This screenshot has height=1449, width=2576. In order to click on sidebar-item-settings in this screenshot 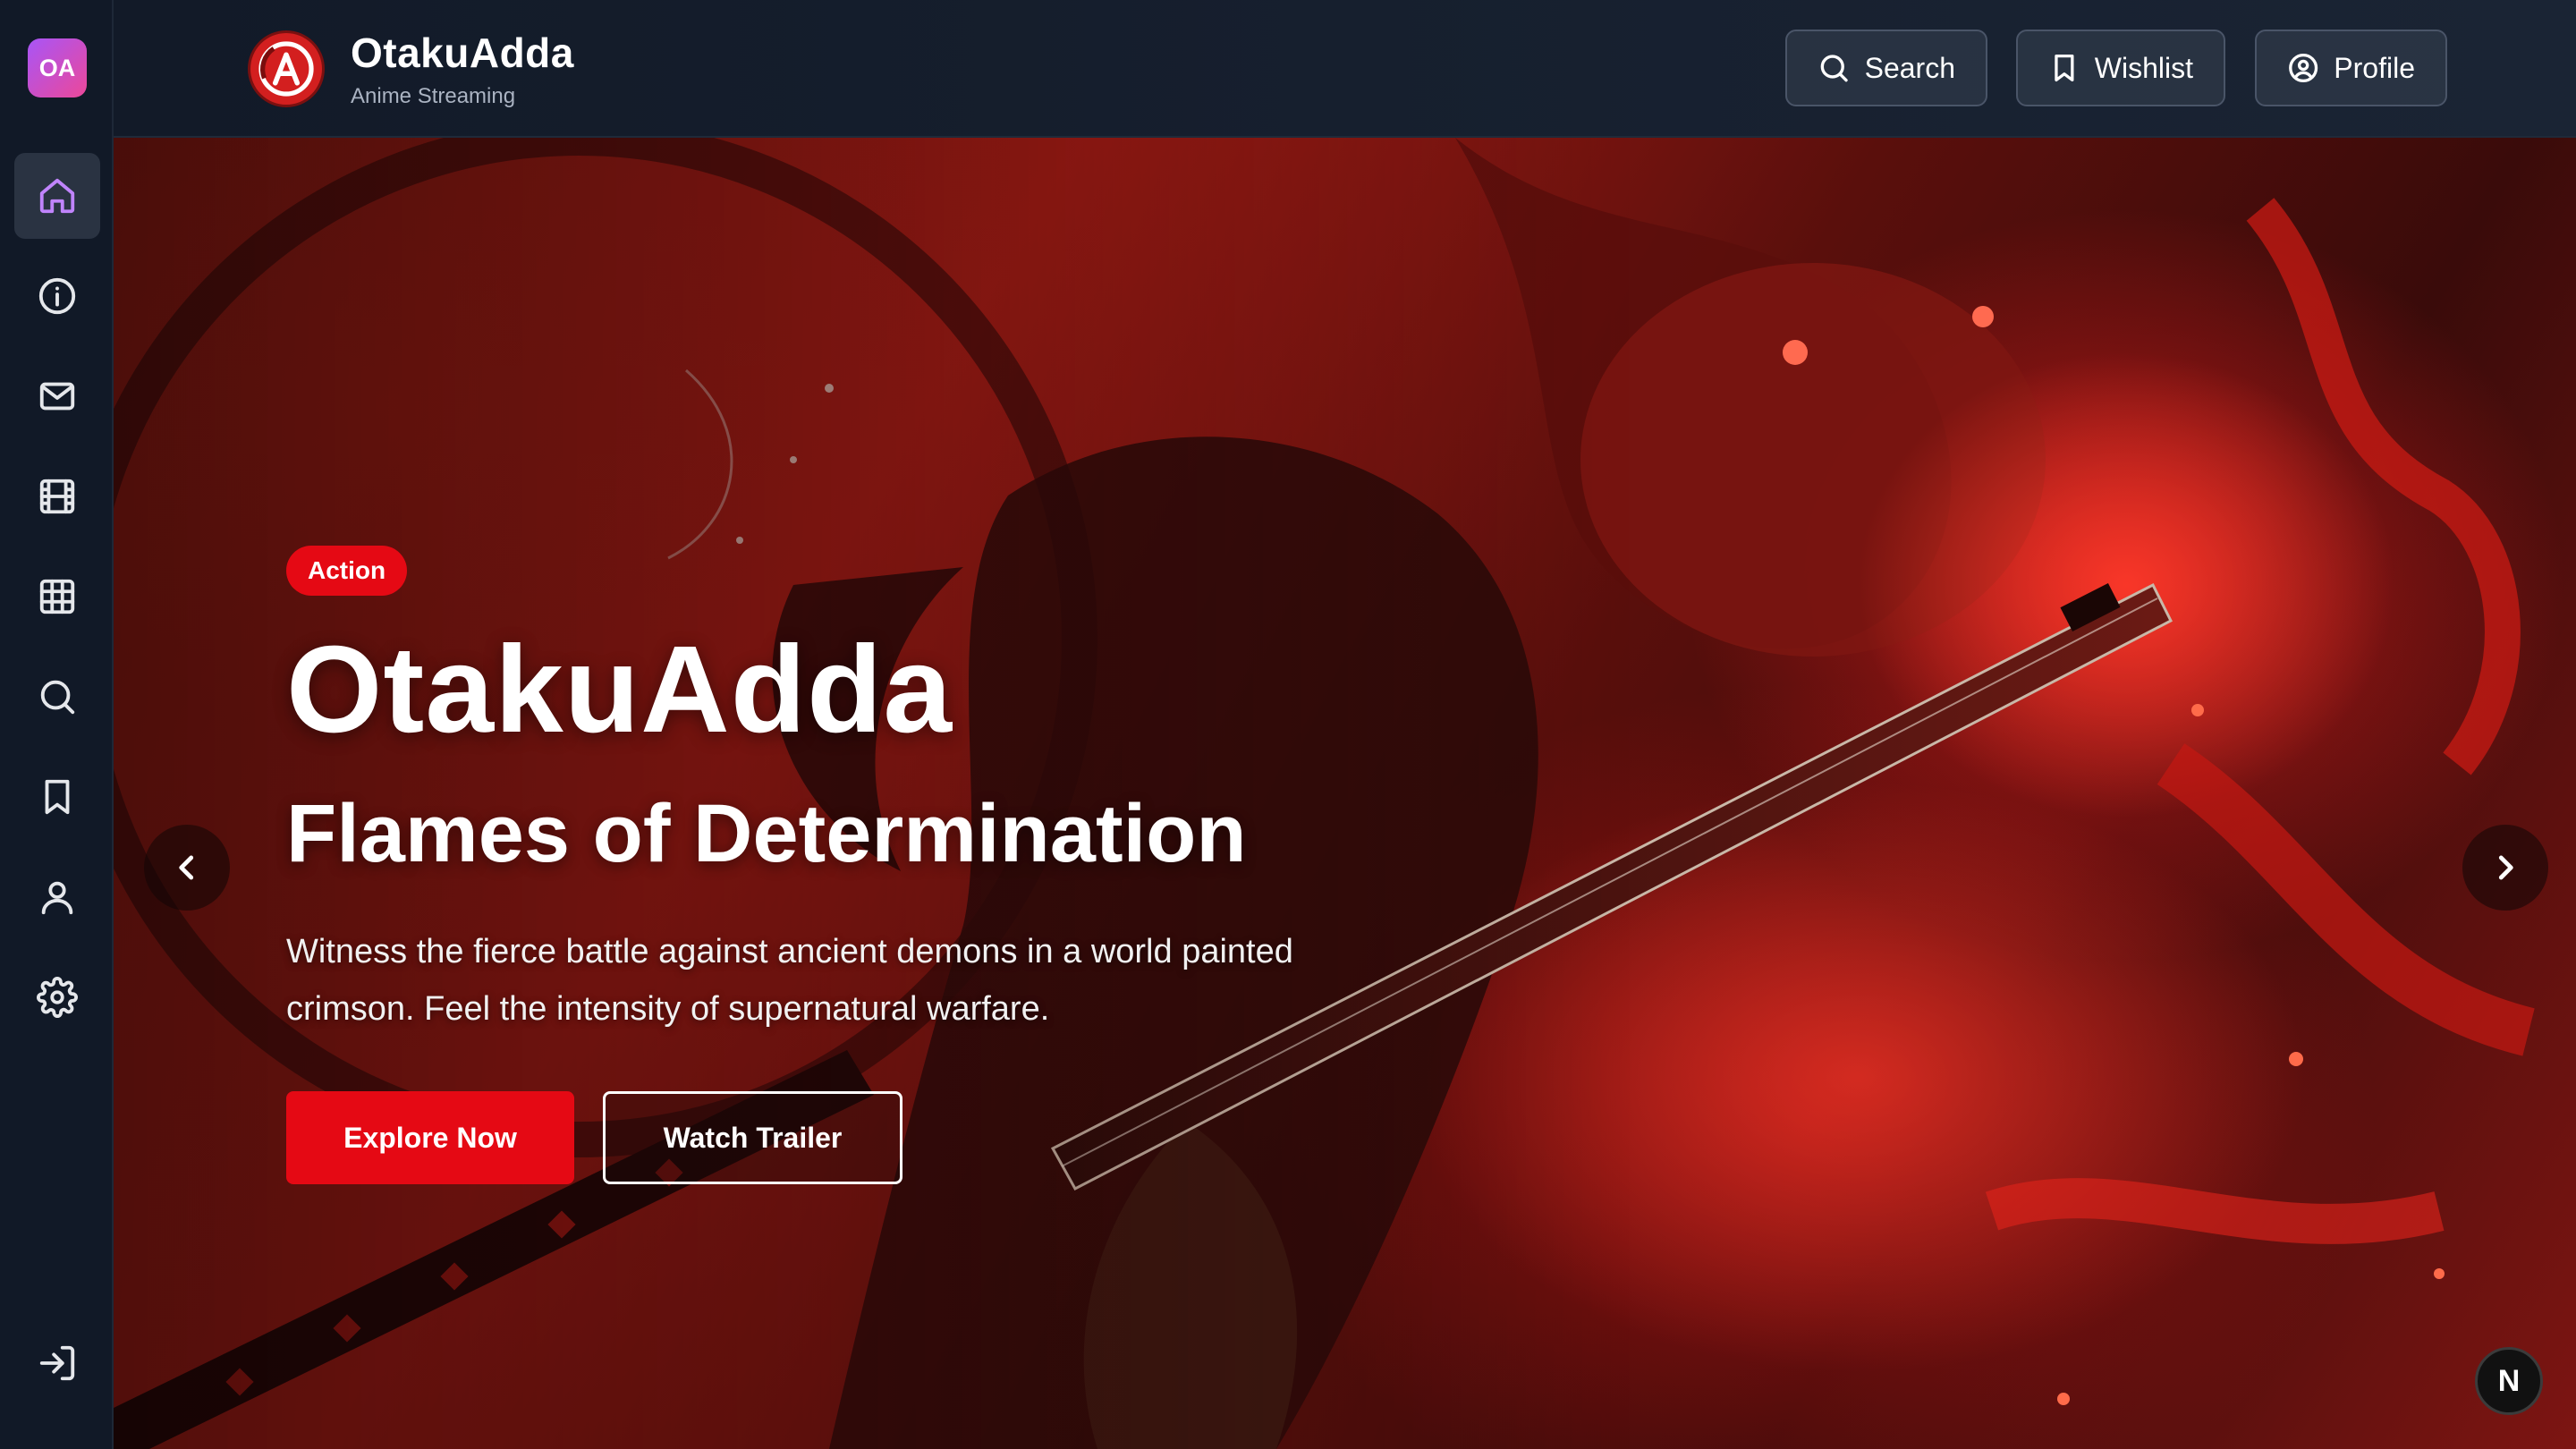, I will do `click(57, 997)`.